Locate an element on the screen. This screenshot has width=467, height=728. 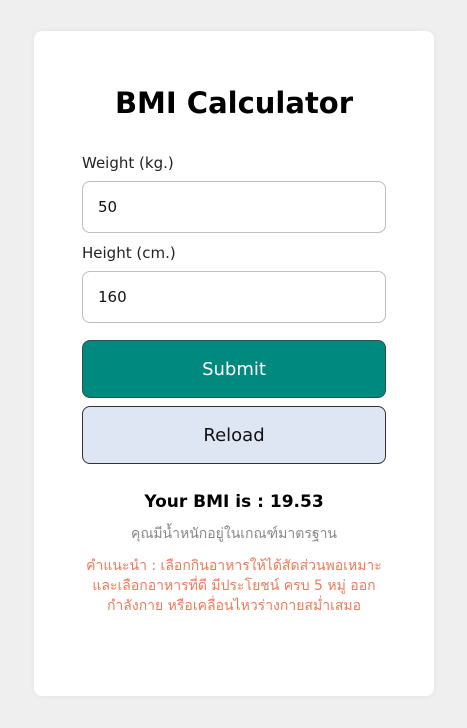
weight-input is located at coordinates (234, 207).